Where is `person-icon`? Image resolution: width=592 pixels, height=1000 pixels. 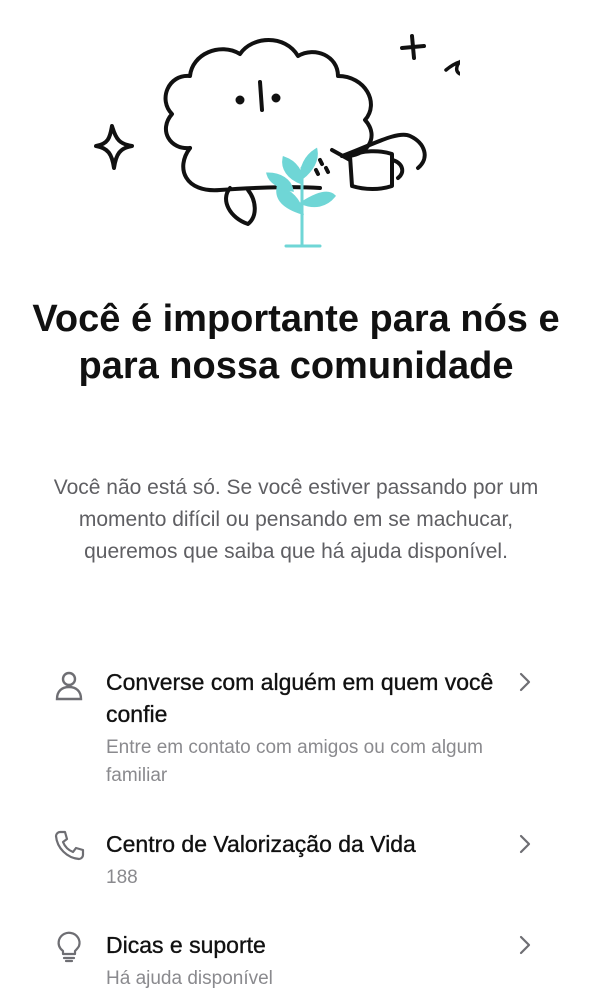
person-icon is located at coordinates (69, 686).